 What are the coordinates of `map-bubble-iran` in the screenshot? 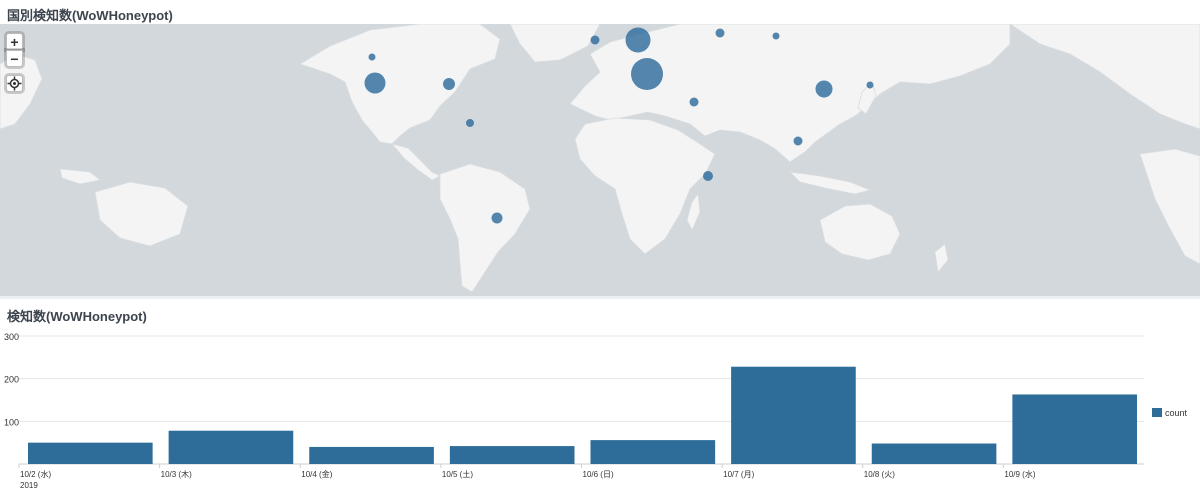 It's located at (694, 102).